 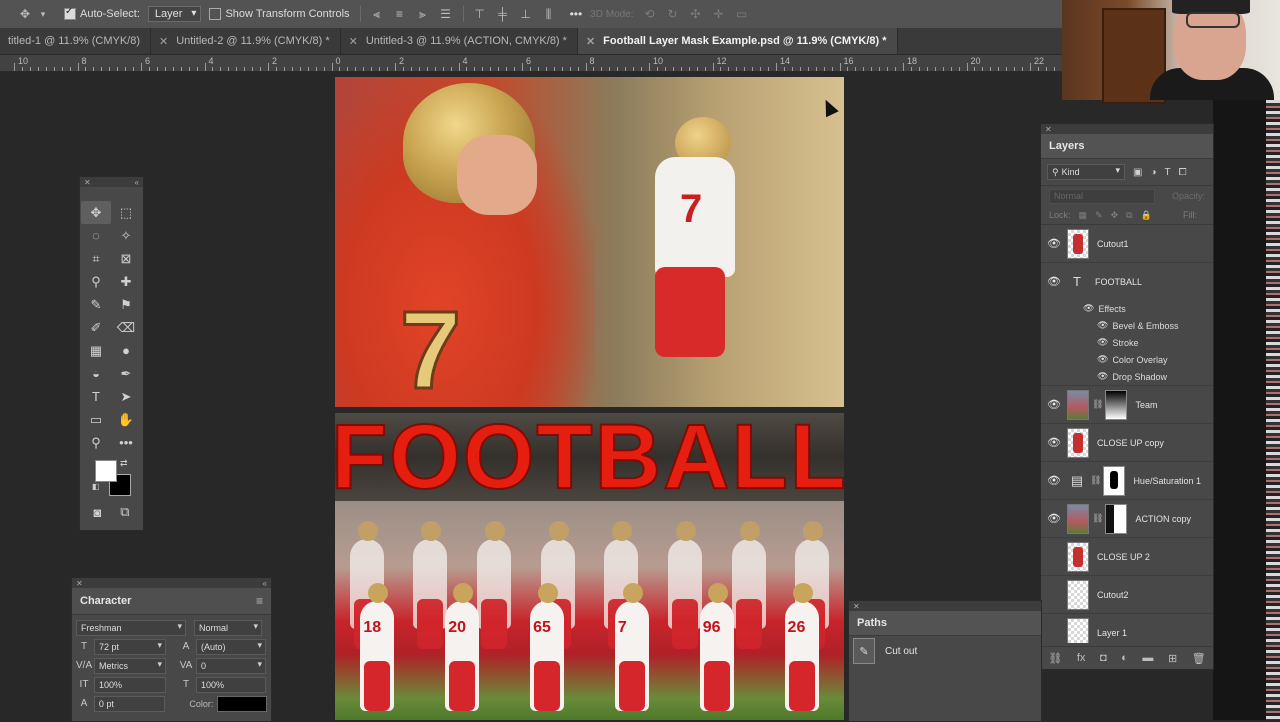 What do you see at coordinates (126, 281) in the screenshot?
I see `healing-brush-tool-icon: ✚` at bounding box center [126, 281].